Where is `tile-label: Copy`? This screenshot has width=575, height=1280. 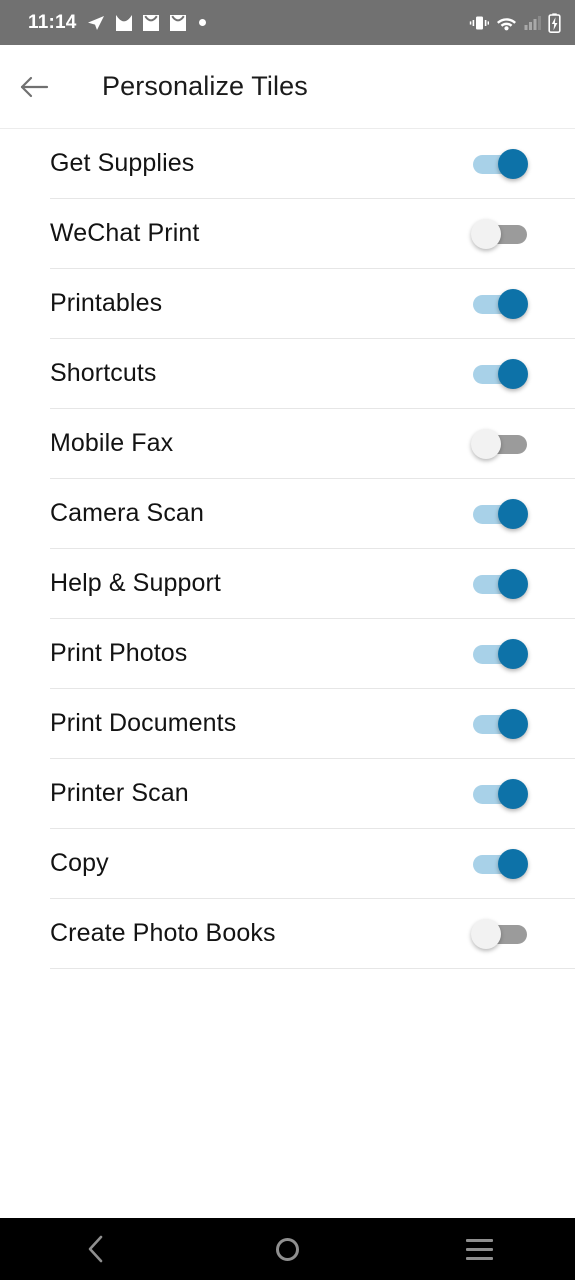
tile-label: Copy is located at coordinates (79, 863).